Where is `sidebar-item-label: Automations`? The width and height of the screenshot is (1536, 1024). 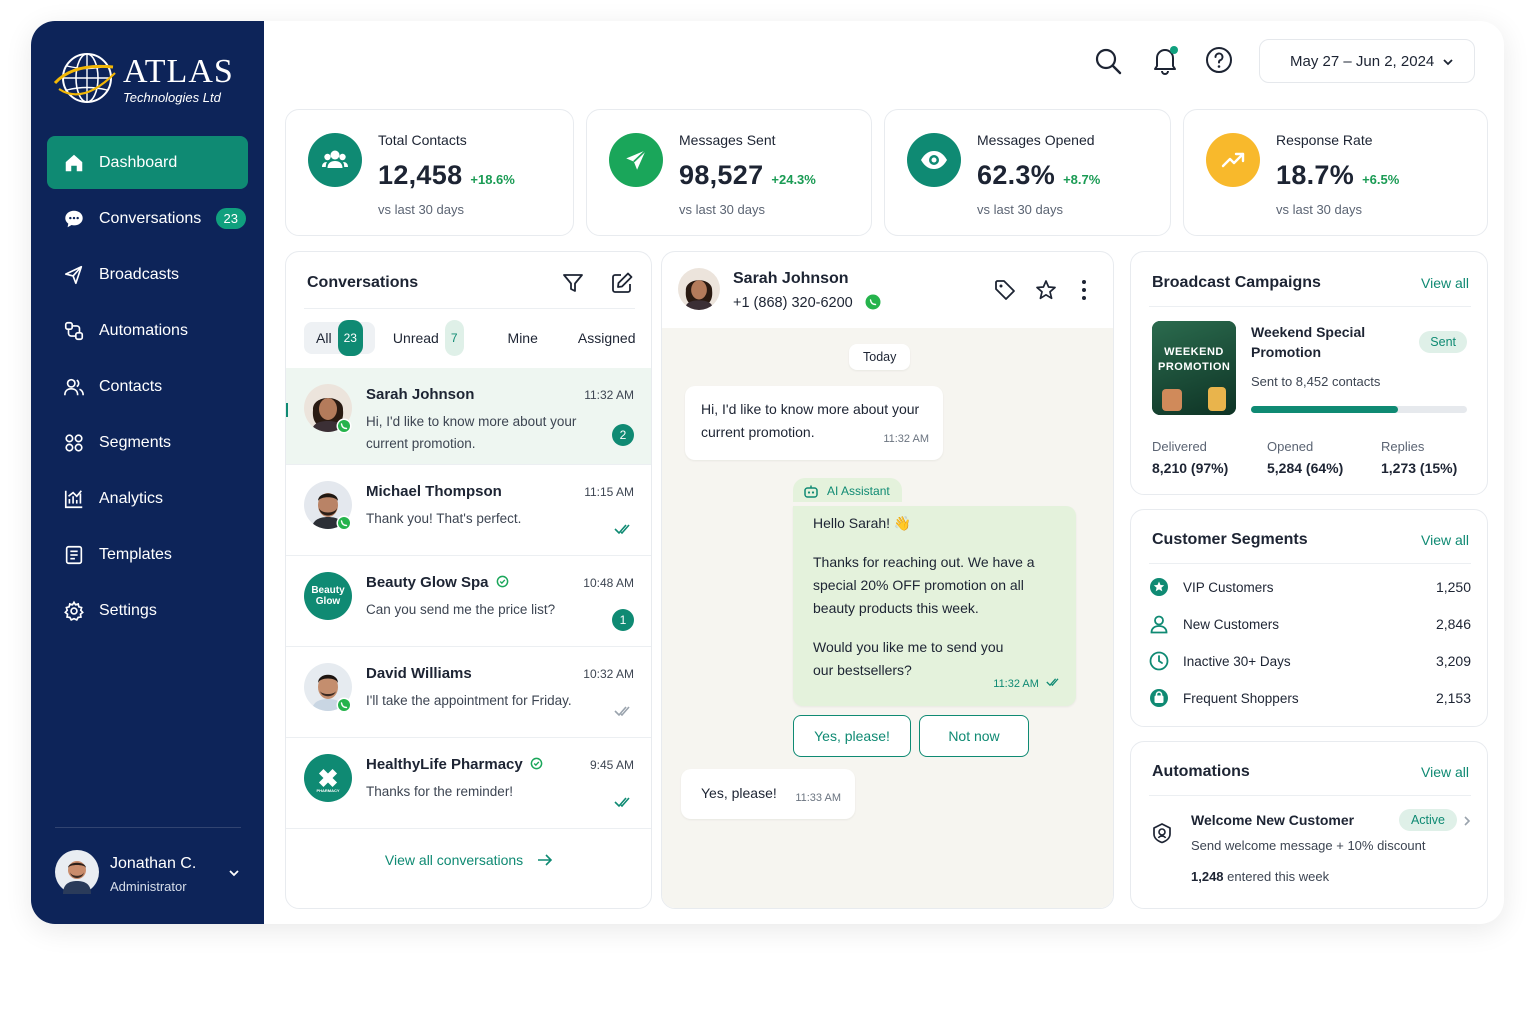 sidebar-item-label: Automations is located at coordinates (143, 330).